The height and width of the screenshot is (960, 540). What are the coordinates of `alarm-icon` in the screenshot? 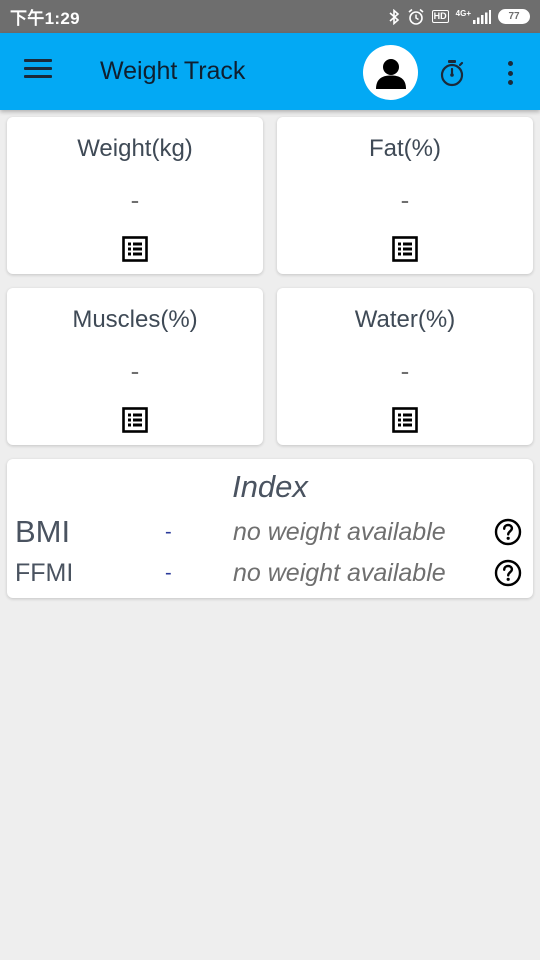 It's located at (416, 16).